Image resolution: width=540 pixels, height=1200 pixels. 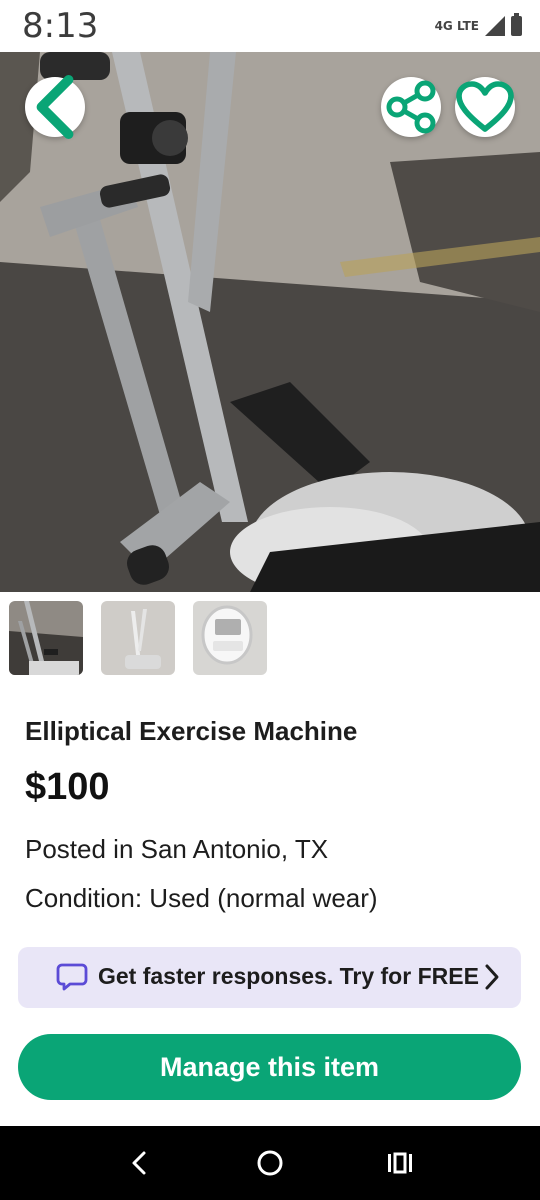 I want to click on share-button, so click(x=411, y=107).